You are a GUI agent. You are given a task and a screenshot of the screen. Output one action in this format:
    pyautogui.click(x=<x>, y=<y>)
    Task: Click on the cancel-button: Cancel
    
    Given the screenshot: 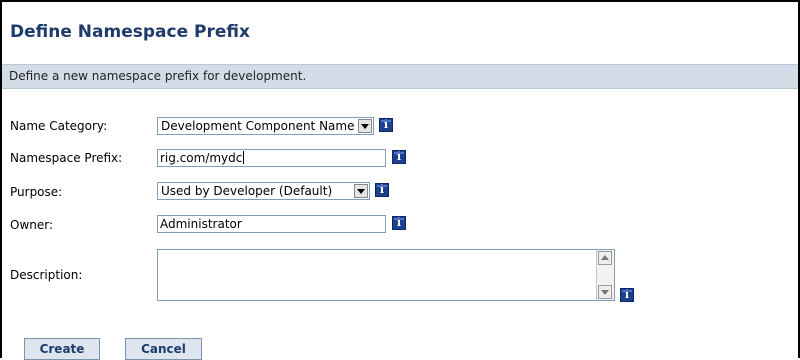 What is the action you would take?
    pyautogui.click(x=163, y=349)
    